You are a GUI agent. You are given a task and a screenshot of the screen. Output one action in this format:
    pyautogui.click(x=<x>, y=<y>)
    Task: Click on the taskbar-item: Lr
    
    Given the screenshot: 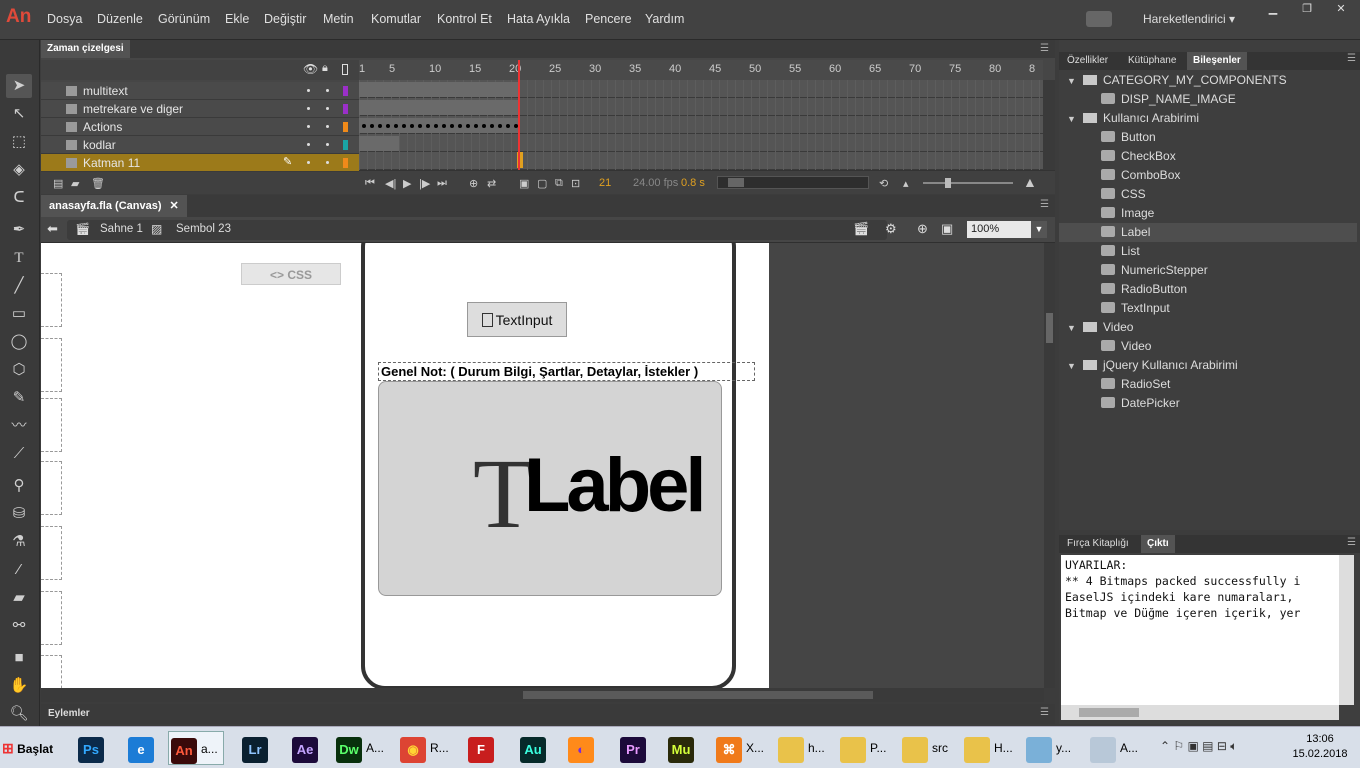 What is the action you would take?
    pyautogui.click(x=268, y=748)
    